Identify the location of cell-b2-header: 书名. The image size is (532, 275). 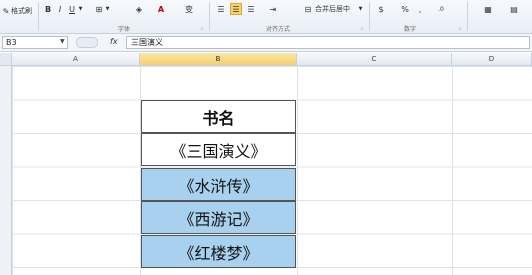
(218, 116).